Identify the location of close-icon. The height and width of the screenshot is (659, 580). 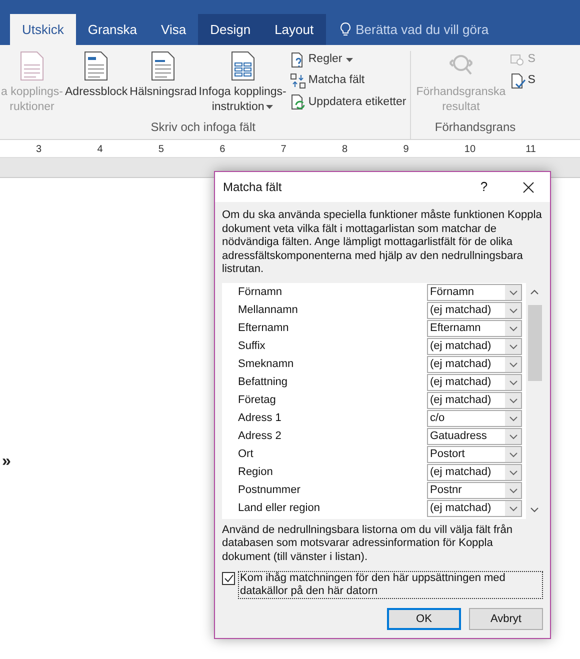
(528, 187).